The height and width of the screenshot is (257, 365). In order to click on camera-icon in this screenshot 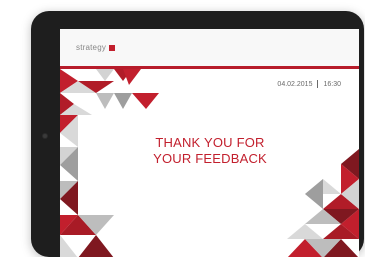, I will do `click(45, 136)`.